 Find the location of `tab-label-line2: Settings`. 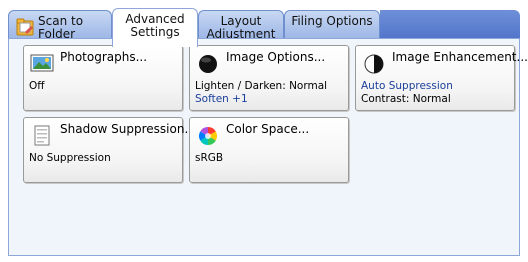

tab-label-line2: Settings is located at coordinates (155, 32).